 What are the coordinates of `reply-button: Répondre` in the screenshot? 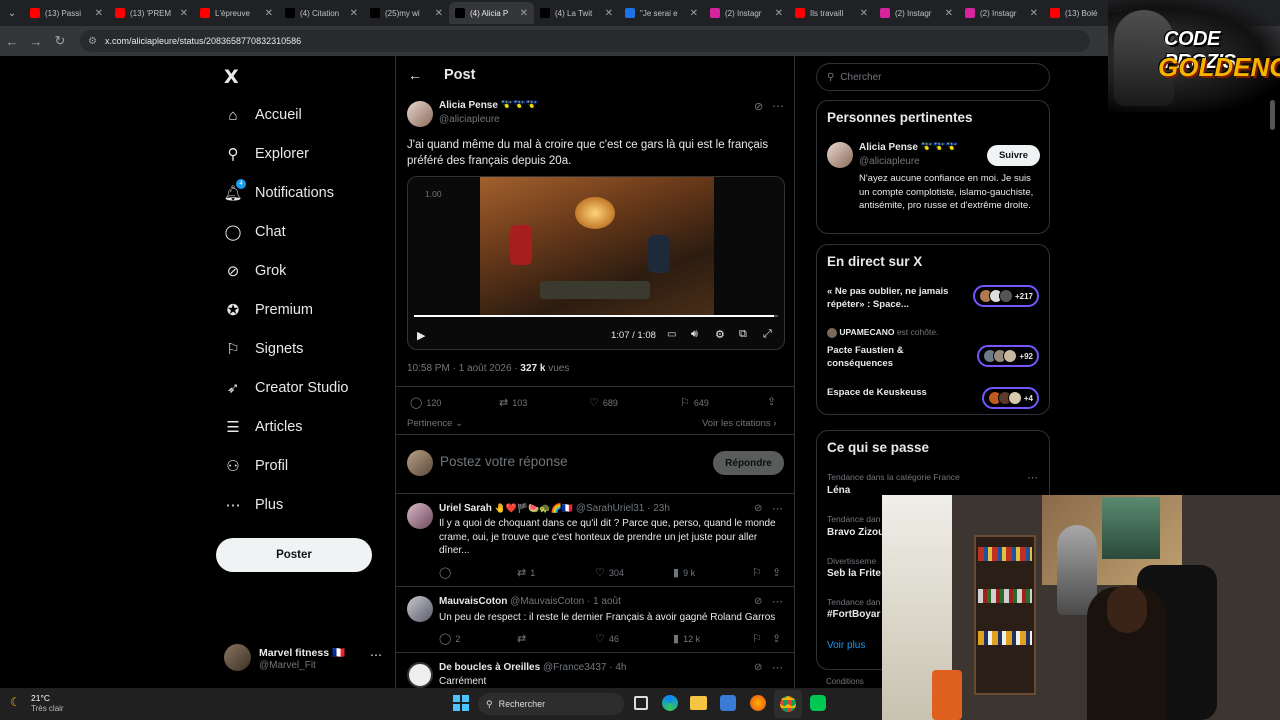 It's located at (748, 463).